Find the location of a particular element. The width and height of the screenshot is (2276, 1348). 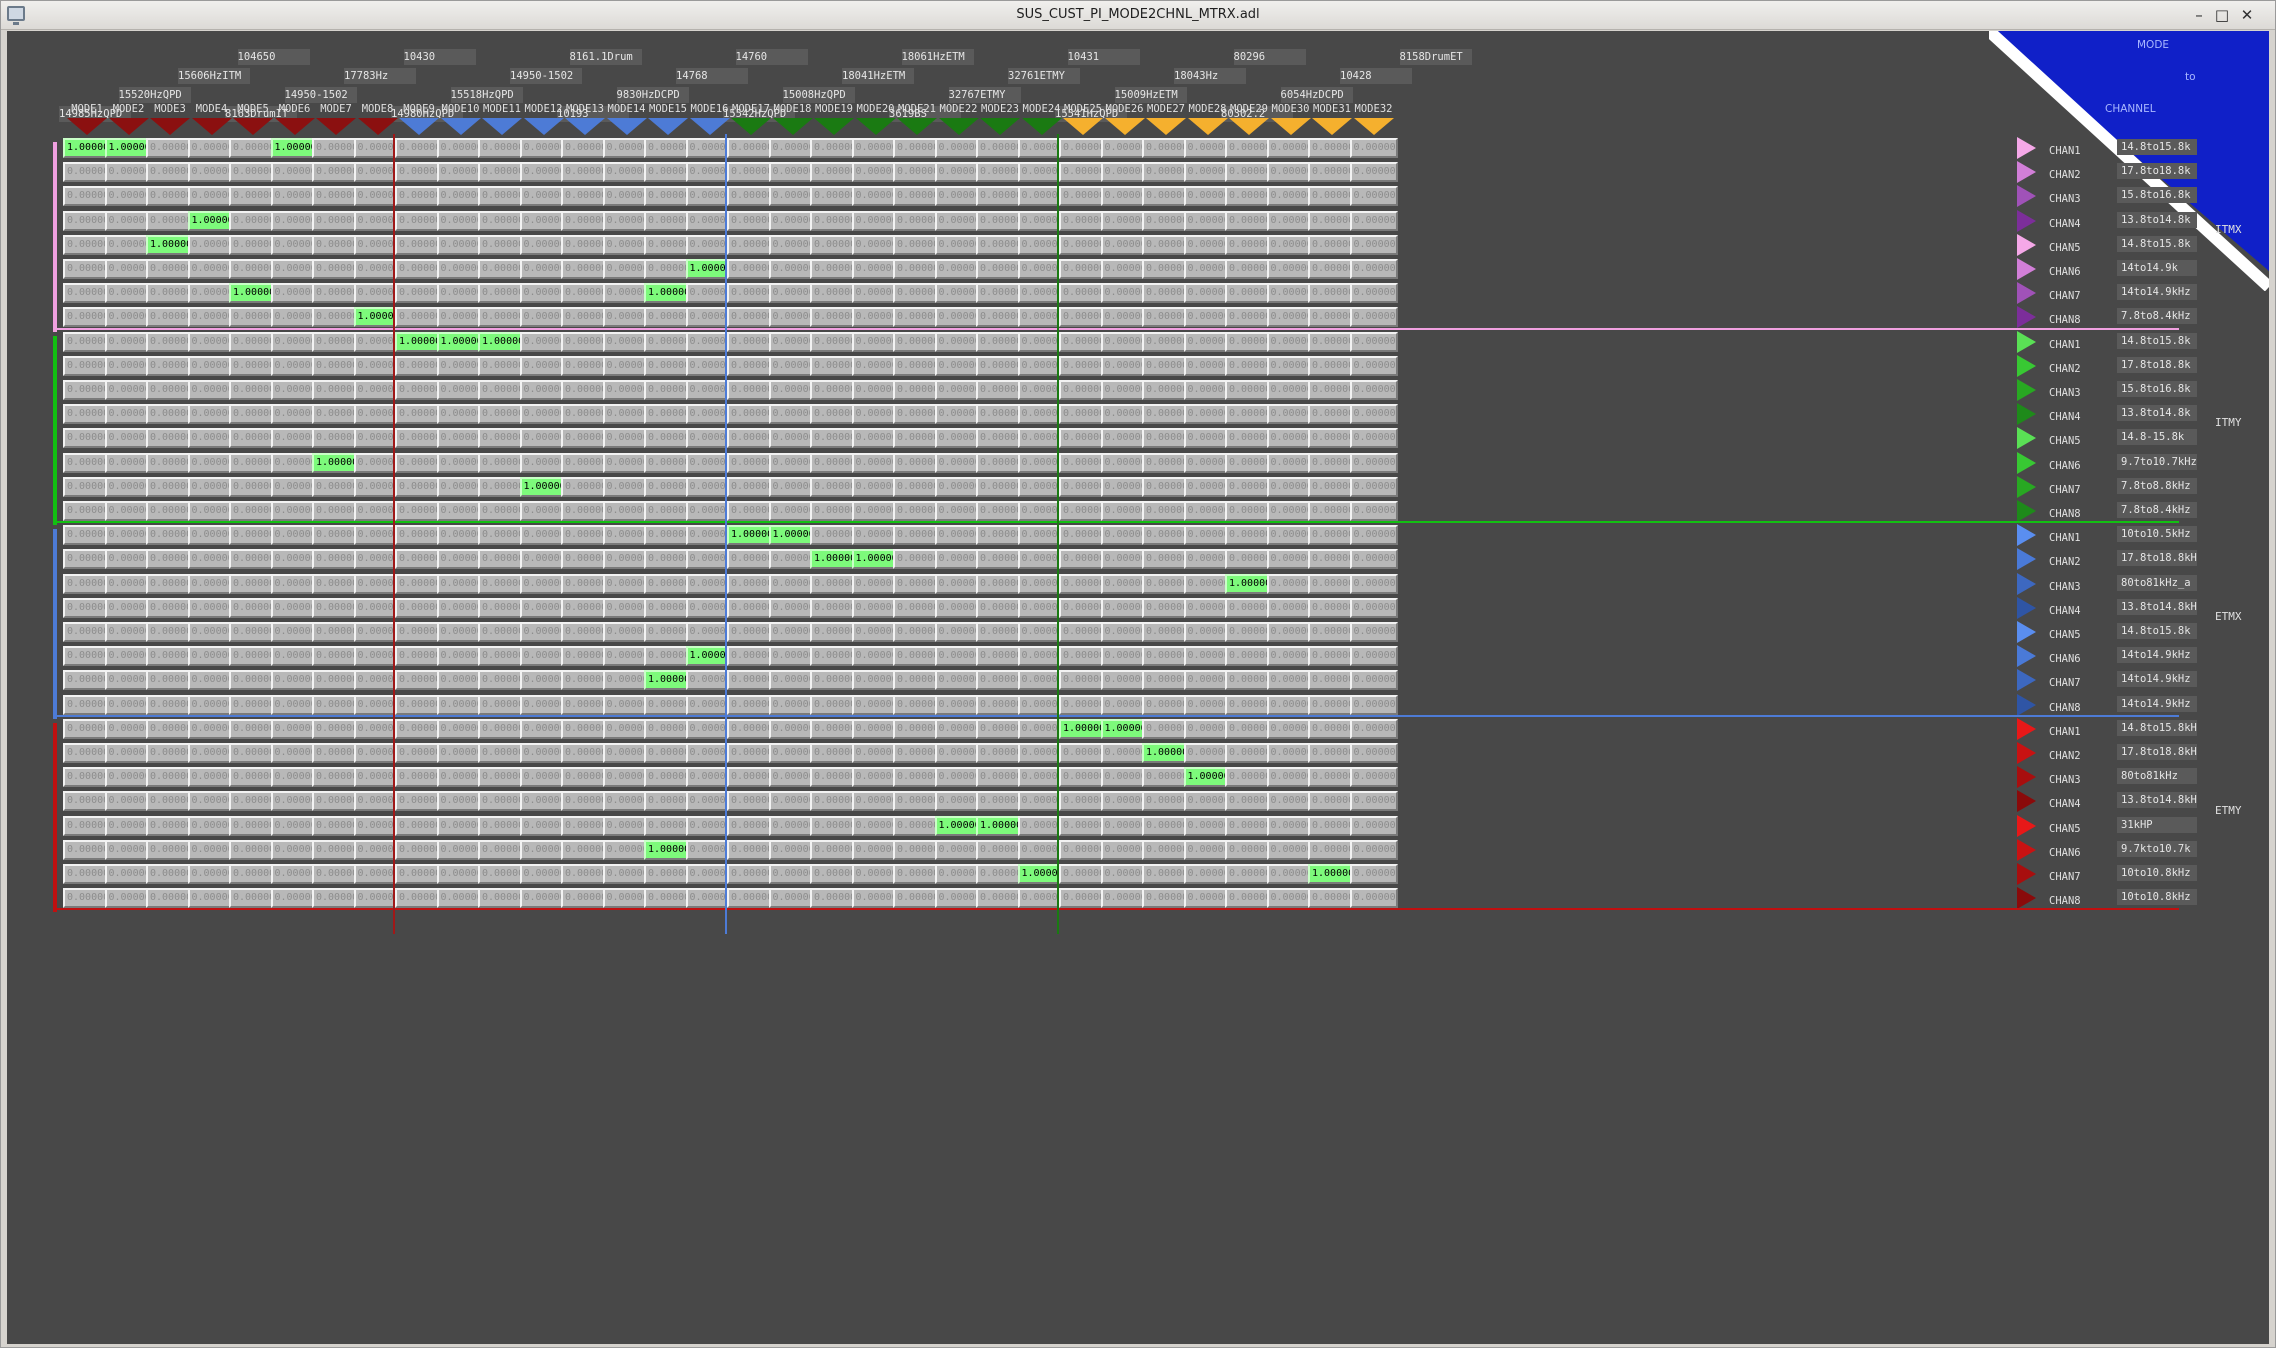

mode-24-triangle-icon is located at coordinates (1041, 126).